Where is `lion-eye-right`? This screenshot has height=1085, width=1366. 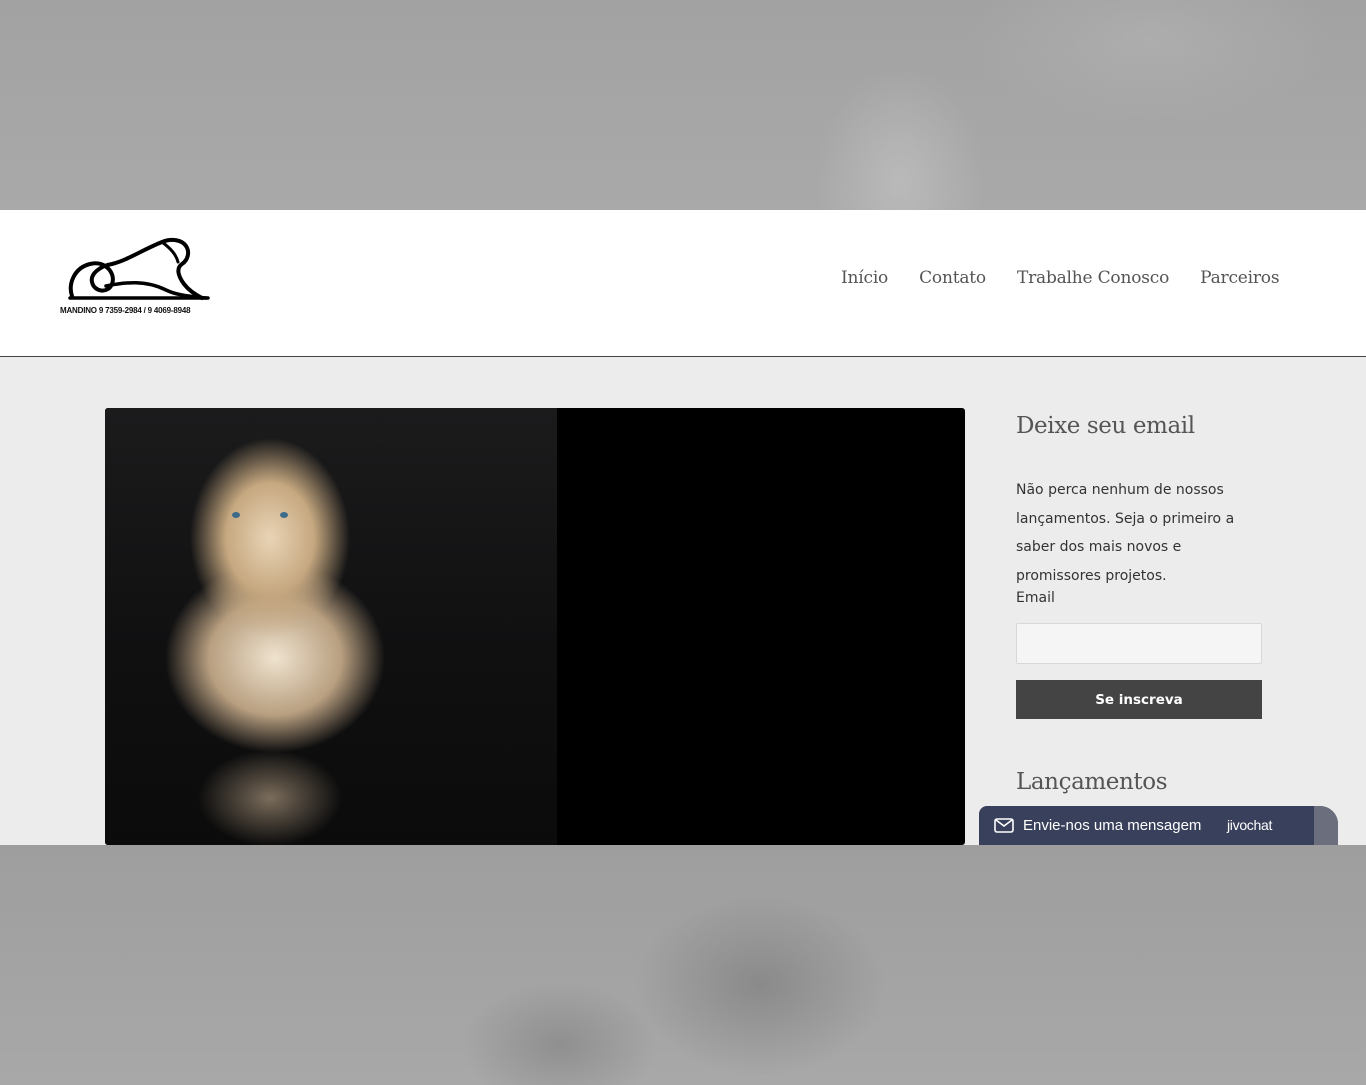 lion-eye-right is located at coordinates (284, 515).